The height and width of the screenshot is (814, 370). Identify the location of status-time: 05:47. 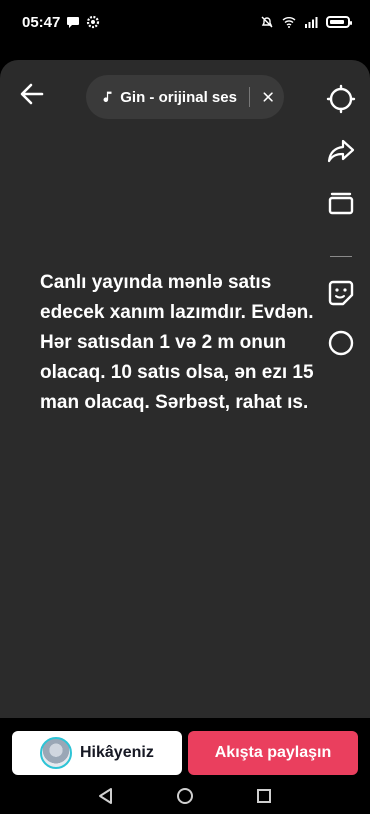
(41, 22).